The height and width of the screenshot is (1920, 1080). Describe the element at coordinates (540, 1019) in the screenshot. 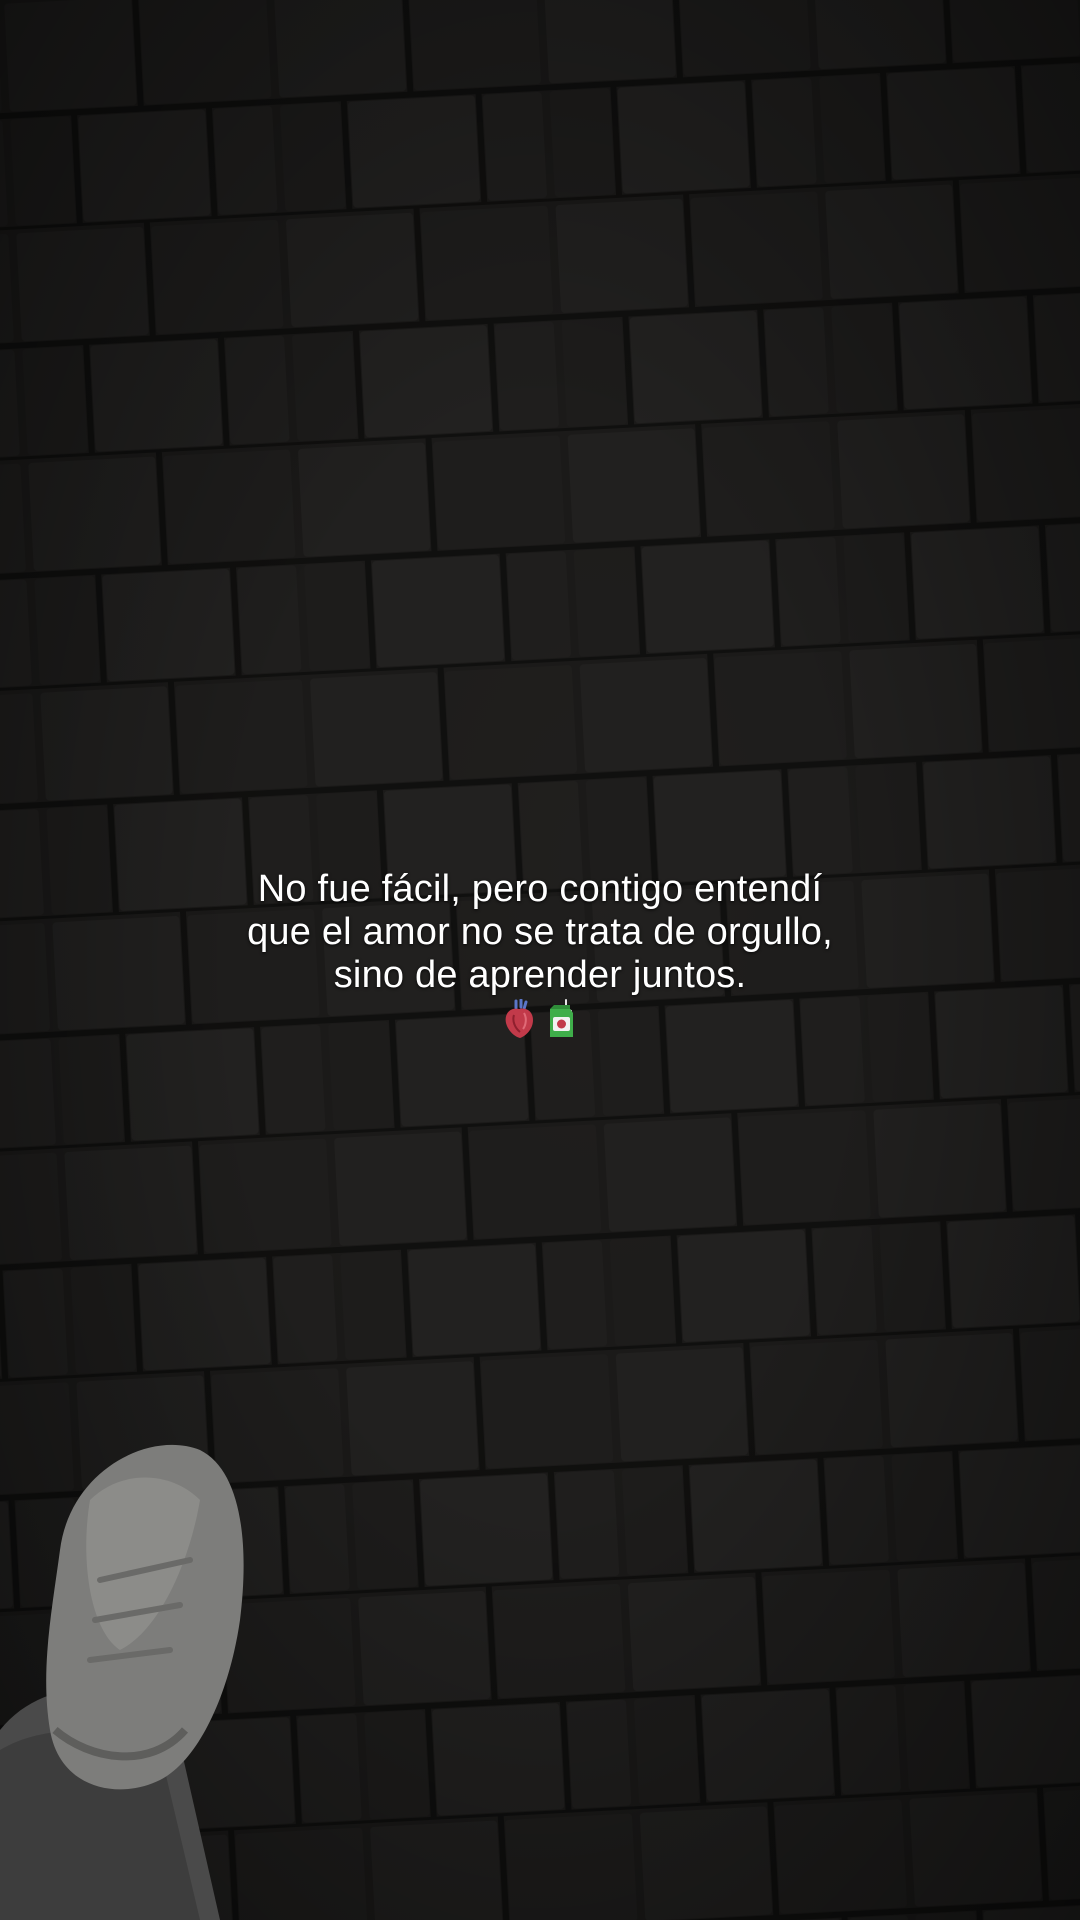

I see `caption-emoji-row` at that location.